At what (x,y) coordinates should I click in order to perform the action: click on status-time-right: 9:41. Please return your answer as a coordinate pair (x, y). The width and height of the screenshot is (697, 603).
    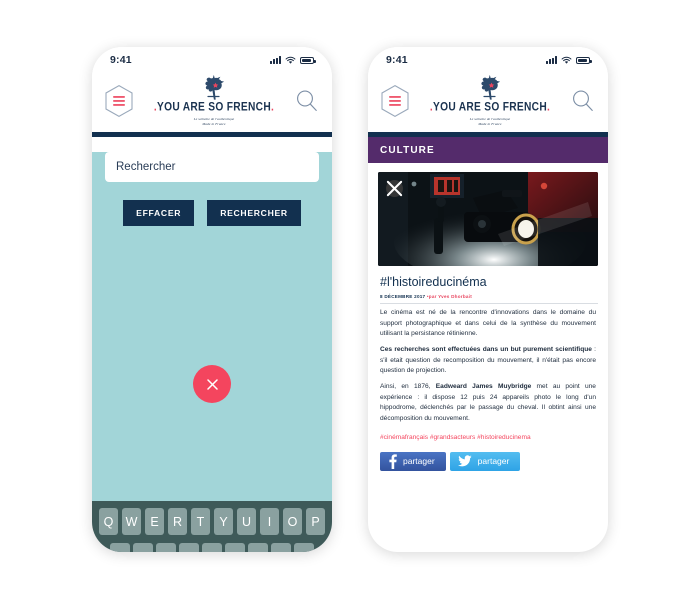
    Looking at the image, I should click on (397, 60).